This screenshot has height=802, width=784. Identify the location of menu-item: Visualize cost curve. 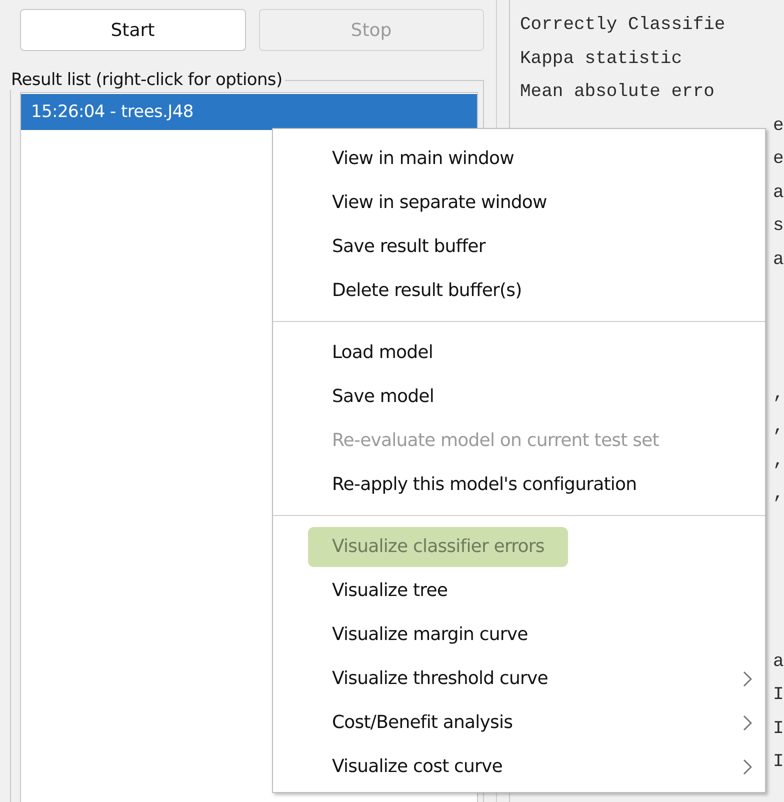
(417, 767).